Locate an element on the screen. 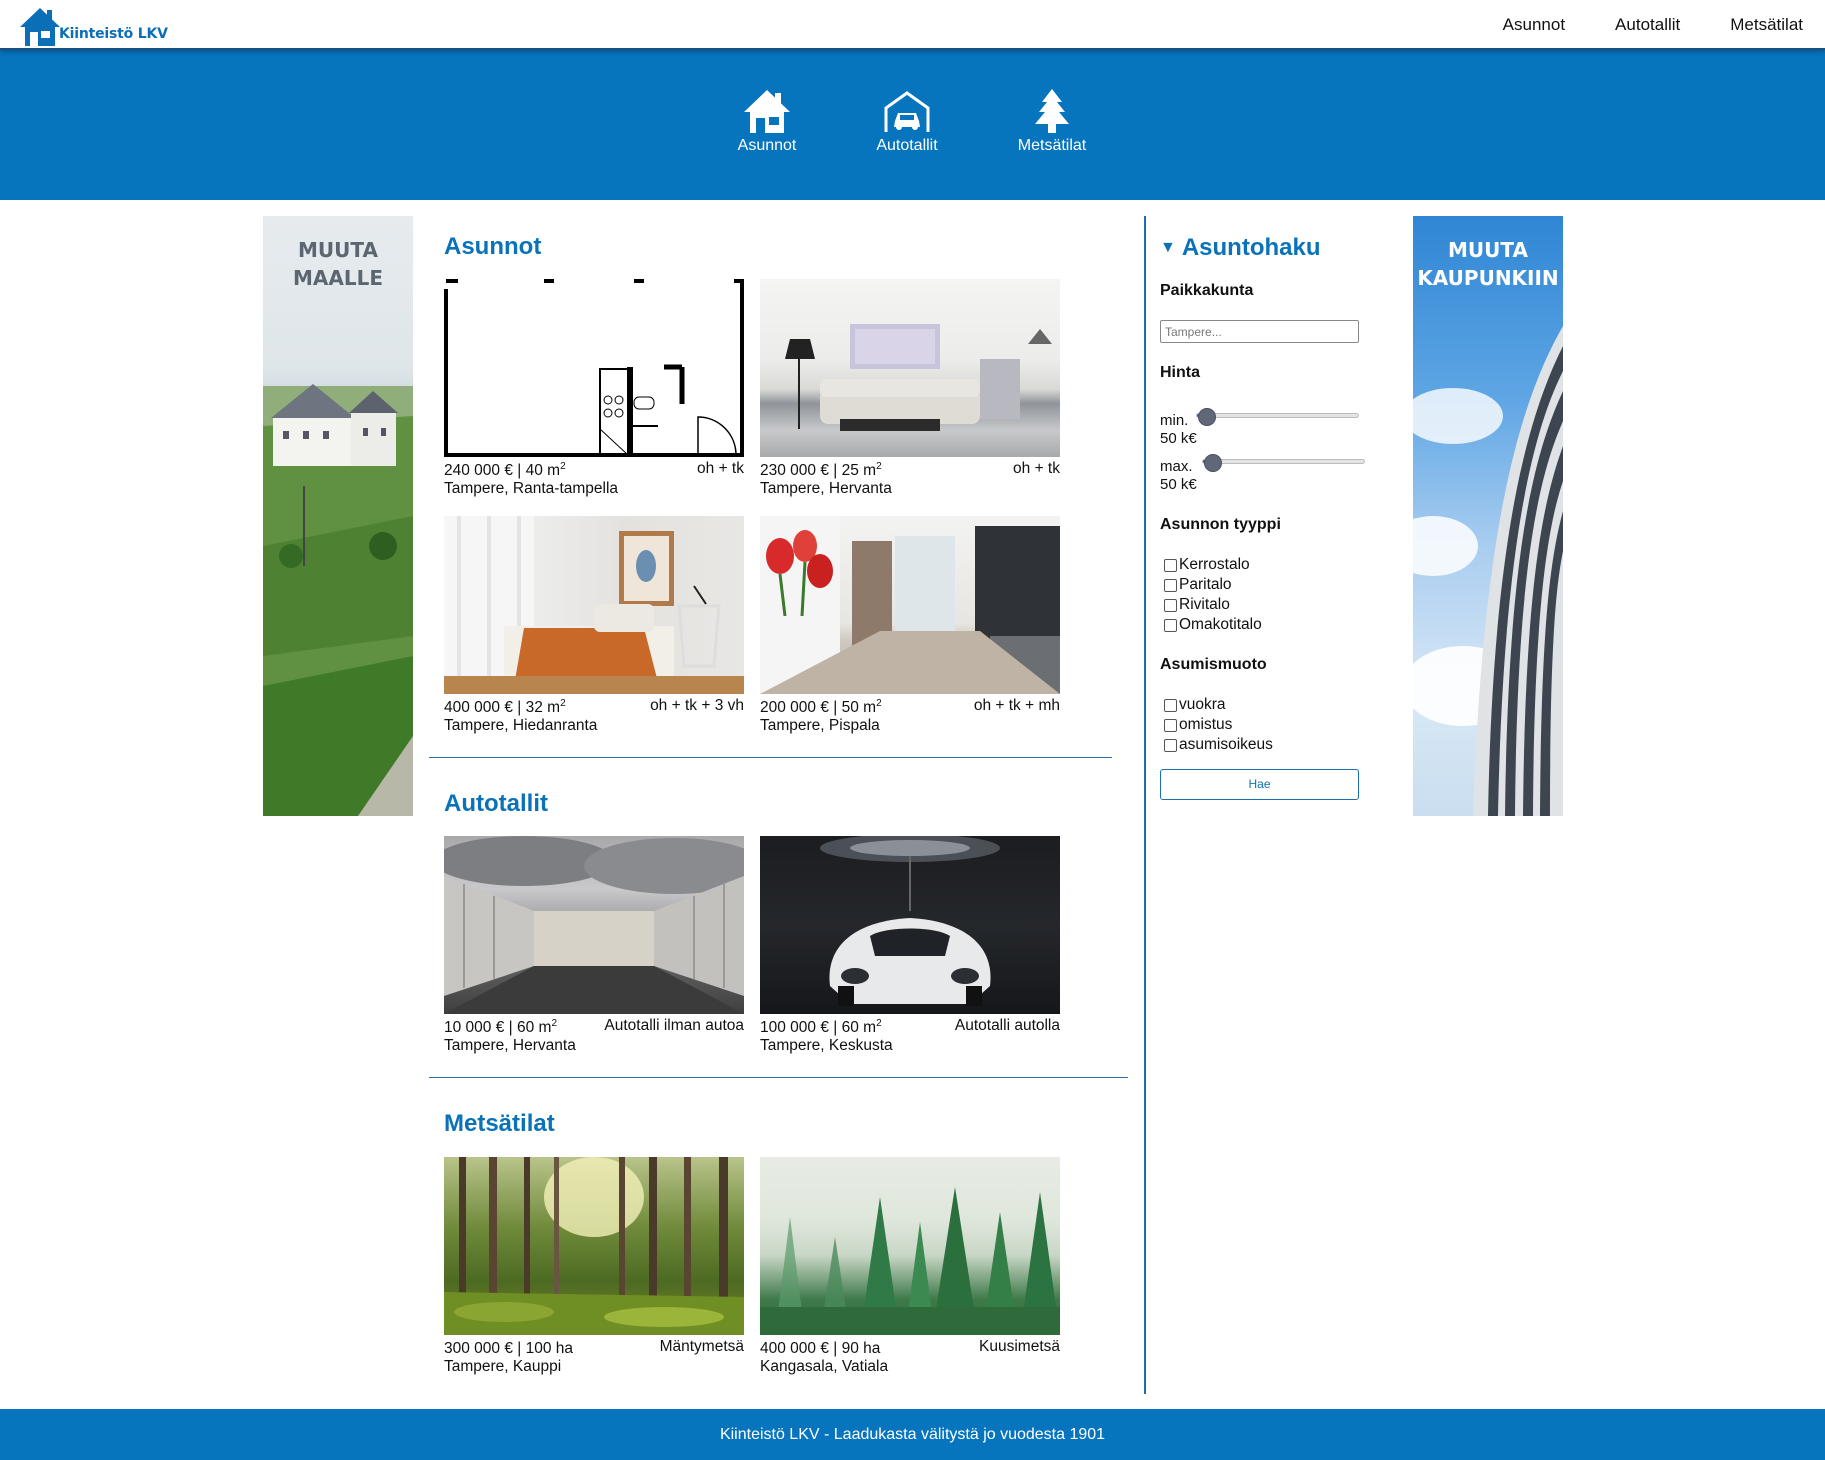  tree-icon is located at coordinates (1052, 111).